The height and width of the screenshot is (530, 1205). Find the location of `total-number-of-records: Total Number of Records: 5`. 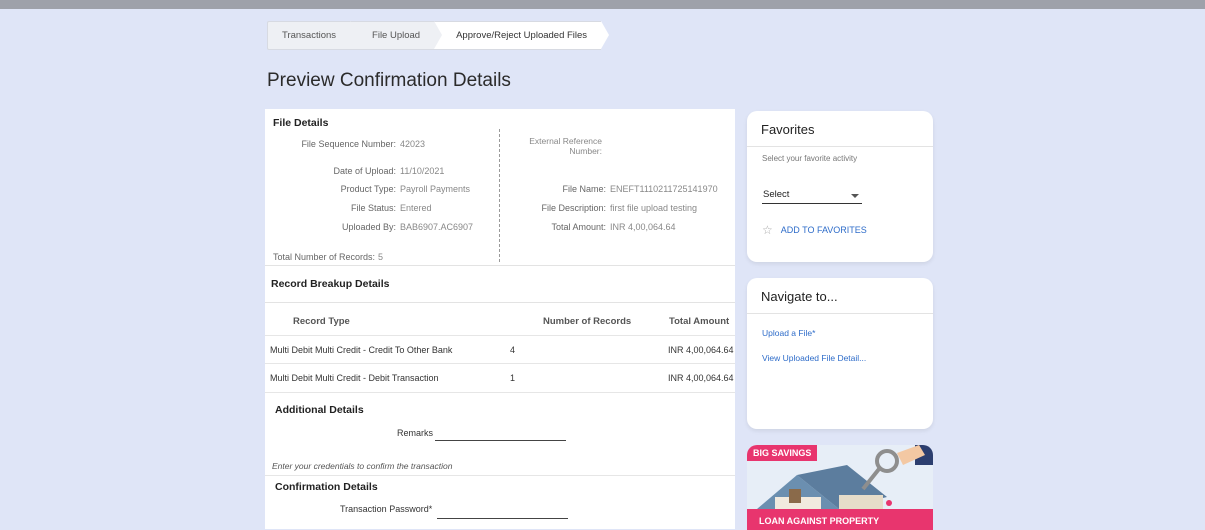

total-number-of-records: Total Number of Records: 5 is located at coordinates (328, 257).